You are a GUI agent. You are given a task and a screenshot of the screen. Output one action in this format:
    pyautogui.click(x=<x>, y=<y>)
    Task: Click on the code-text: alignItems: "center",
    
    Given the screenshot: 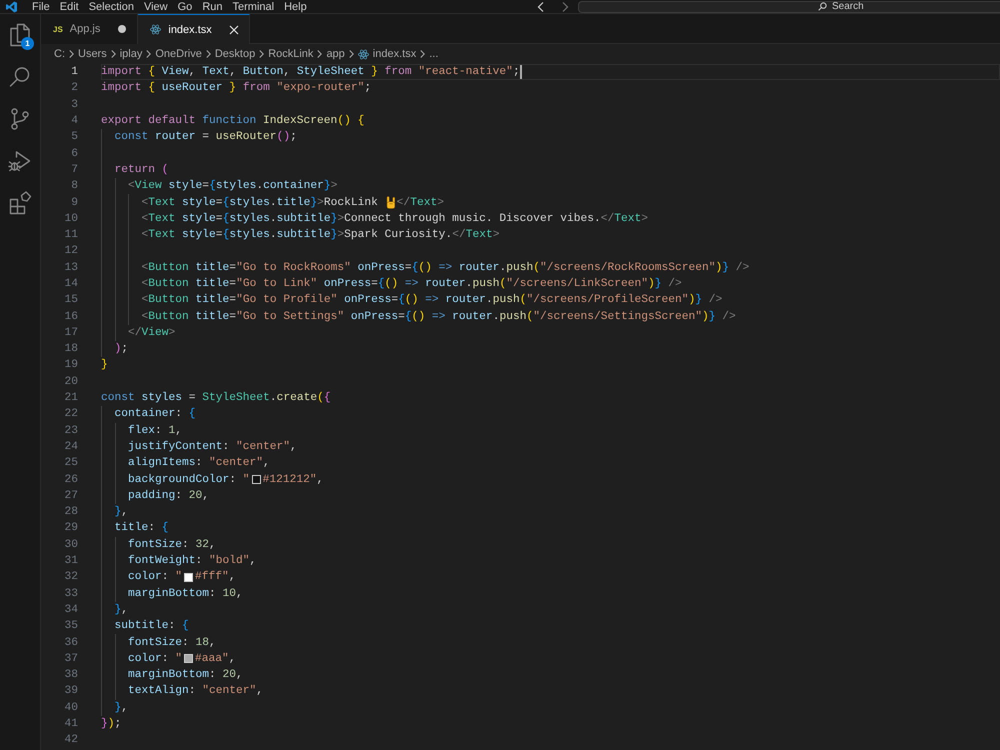 What is the action you would take?
    pyautogui.click(x=199, y=463)
    